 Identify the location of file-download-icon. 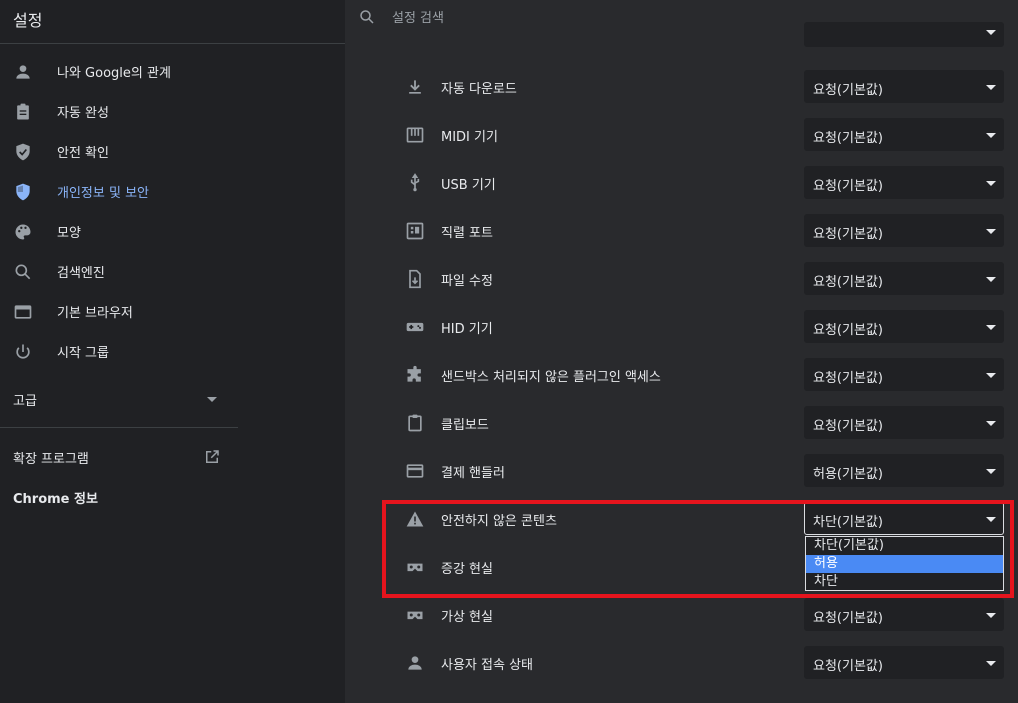
(415, 279).